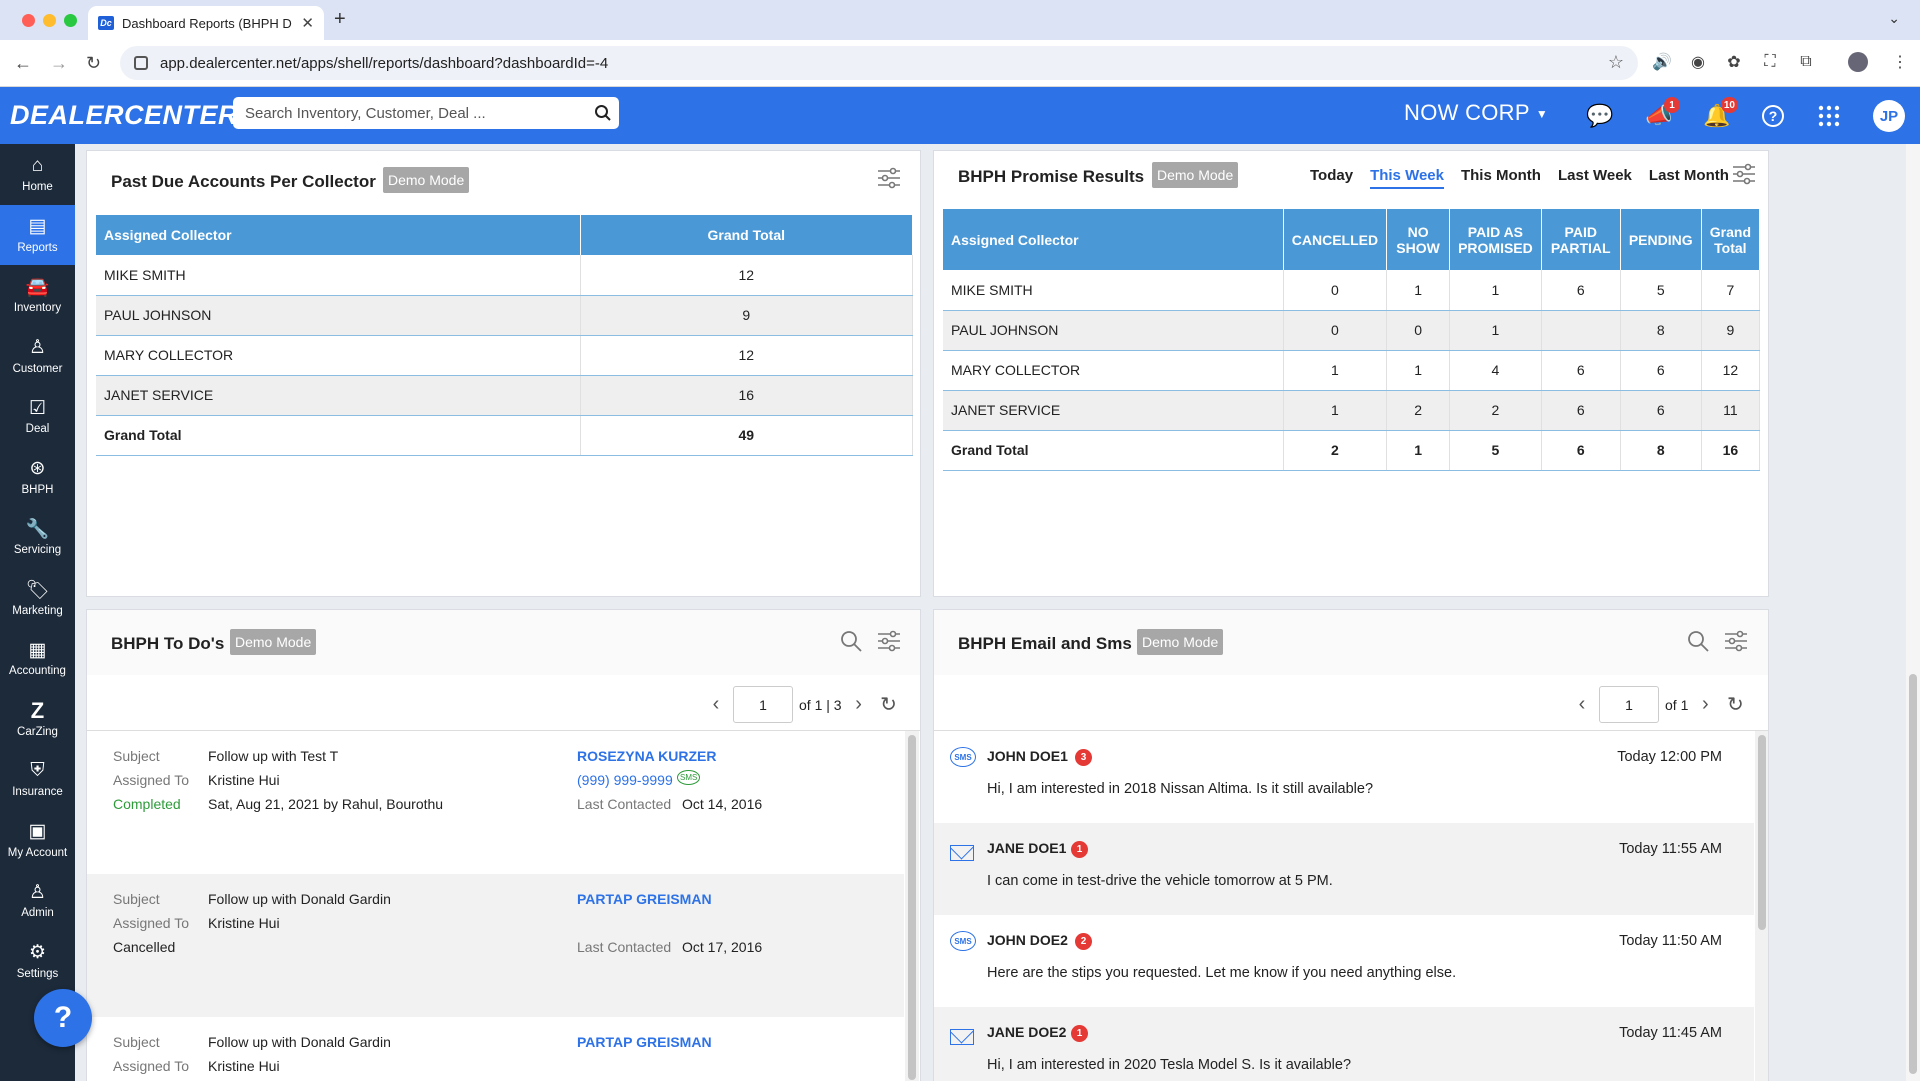 The width and height of the screenshot is (1920, 1081). What do you see at coordinates (37, 537) in the screenshot?
I see `sidebar-item-servicing: 🔧 Servicing` at bounding box center [37, 537].